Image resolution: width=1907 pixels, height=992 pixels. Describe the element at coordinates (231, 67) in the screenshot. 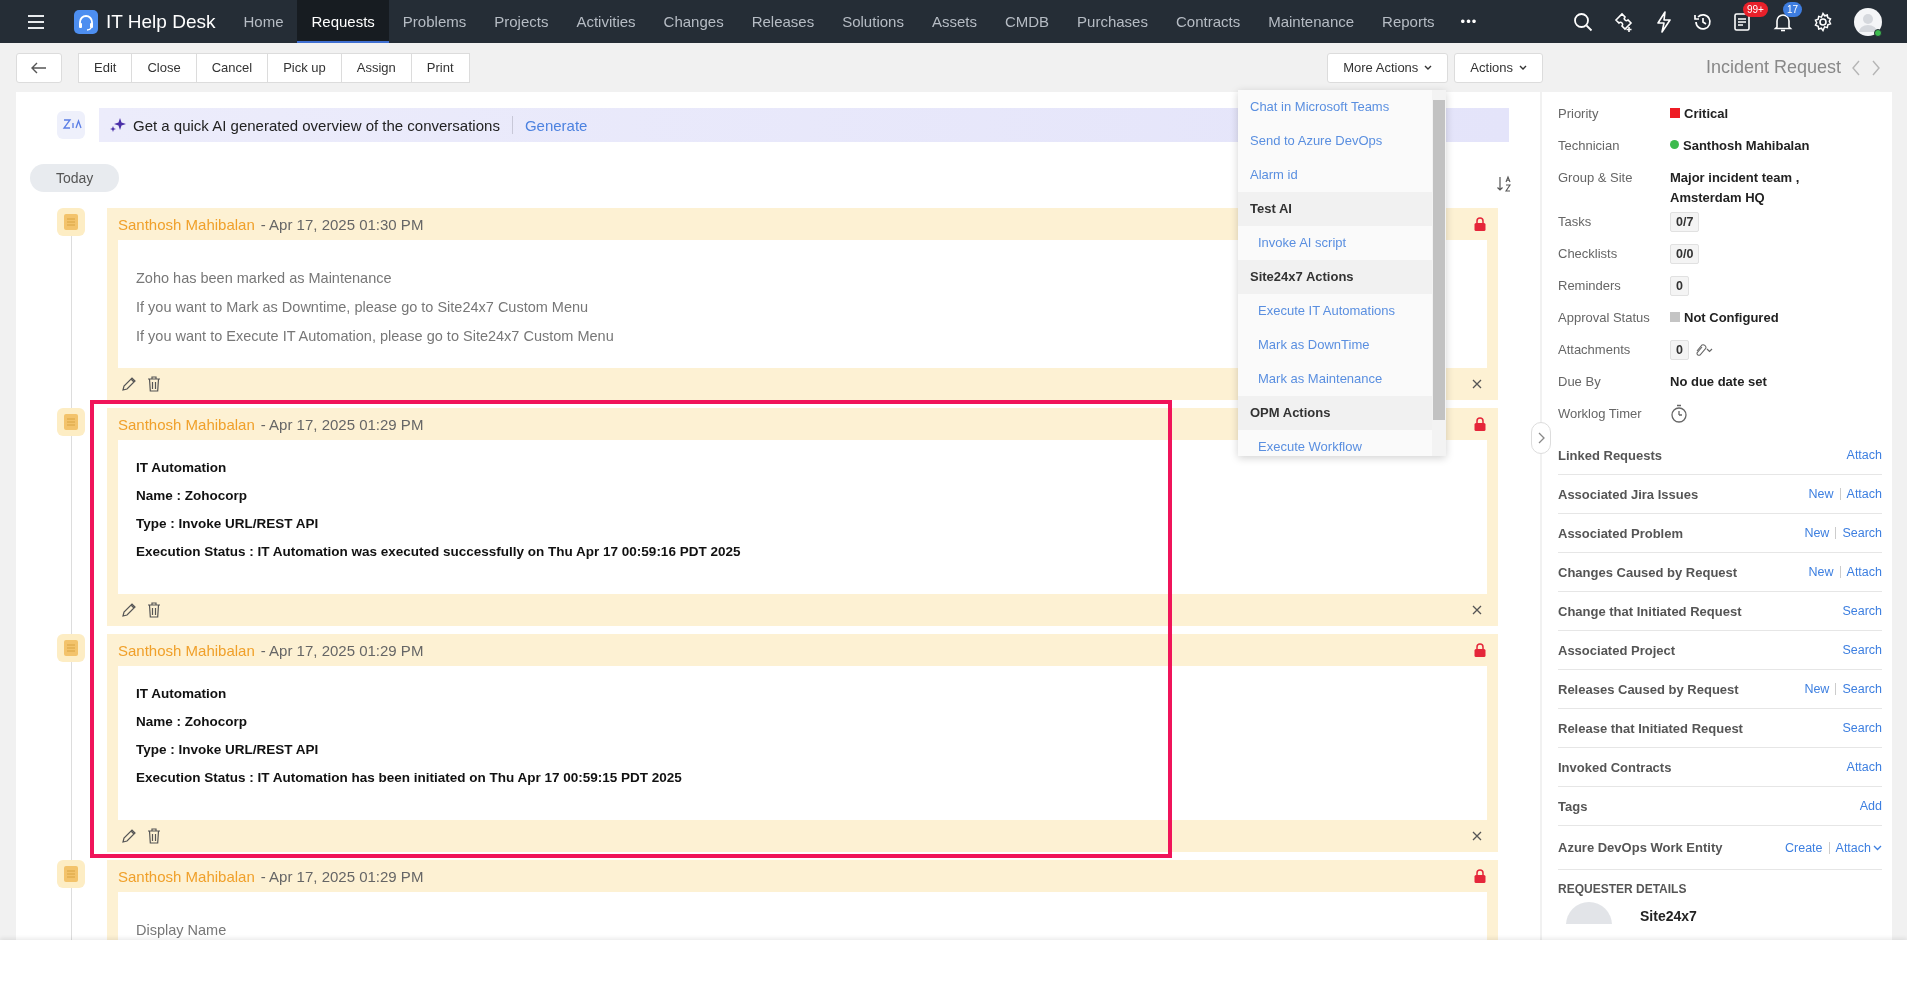

I see `toolbar-button: Cancel` at that location.